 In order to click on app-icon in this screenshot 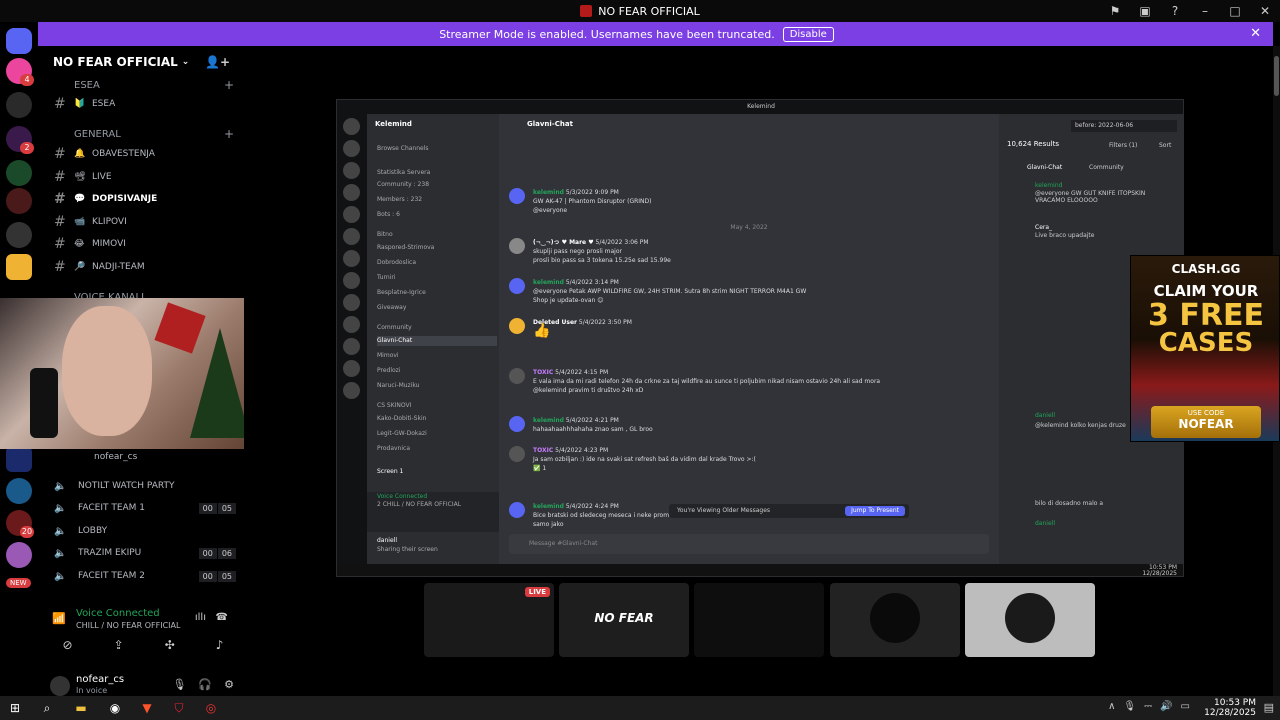, I will do `click(586, 11)`.